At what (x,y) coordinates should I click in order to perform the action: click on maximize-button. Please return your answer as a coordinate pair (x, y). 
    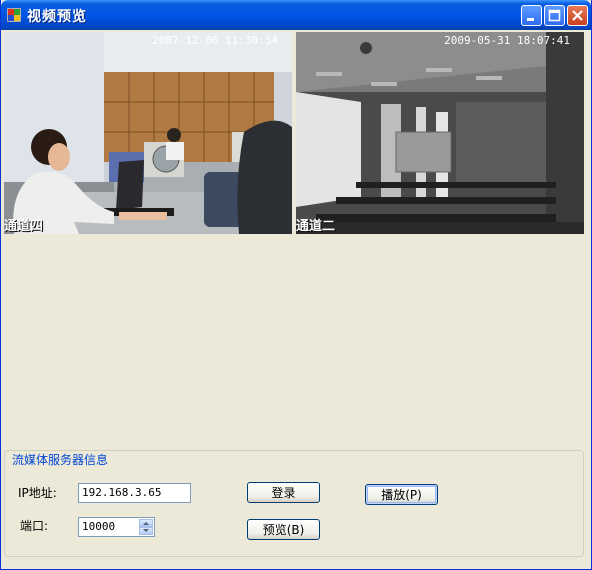
    Looking at the image, I should click on (554, 15).